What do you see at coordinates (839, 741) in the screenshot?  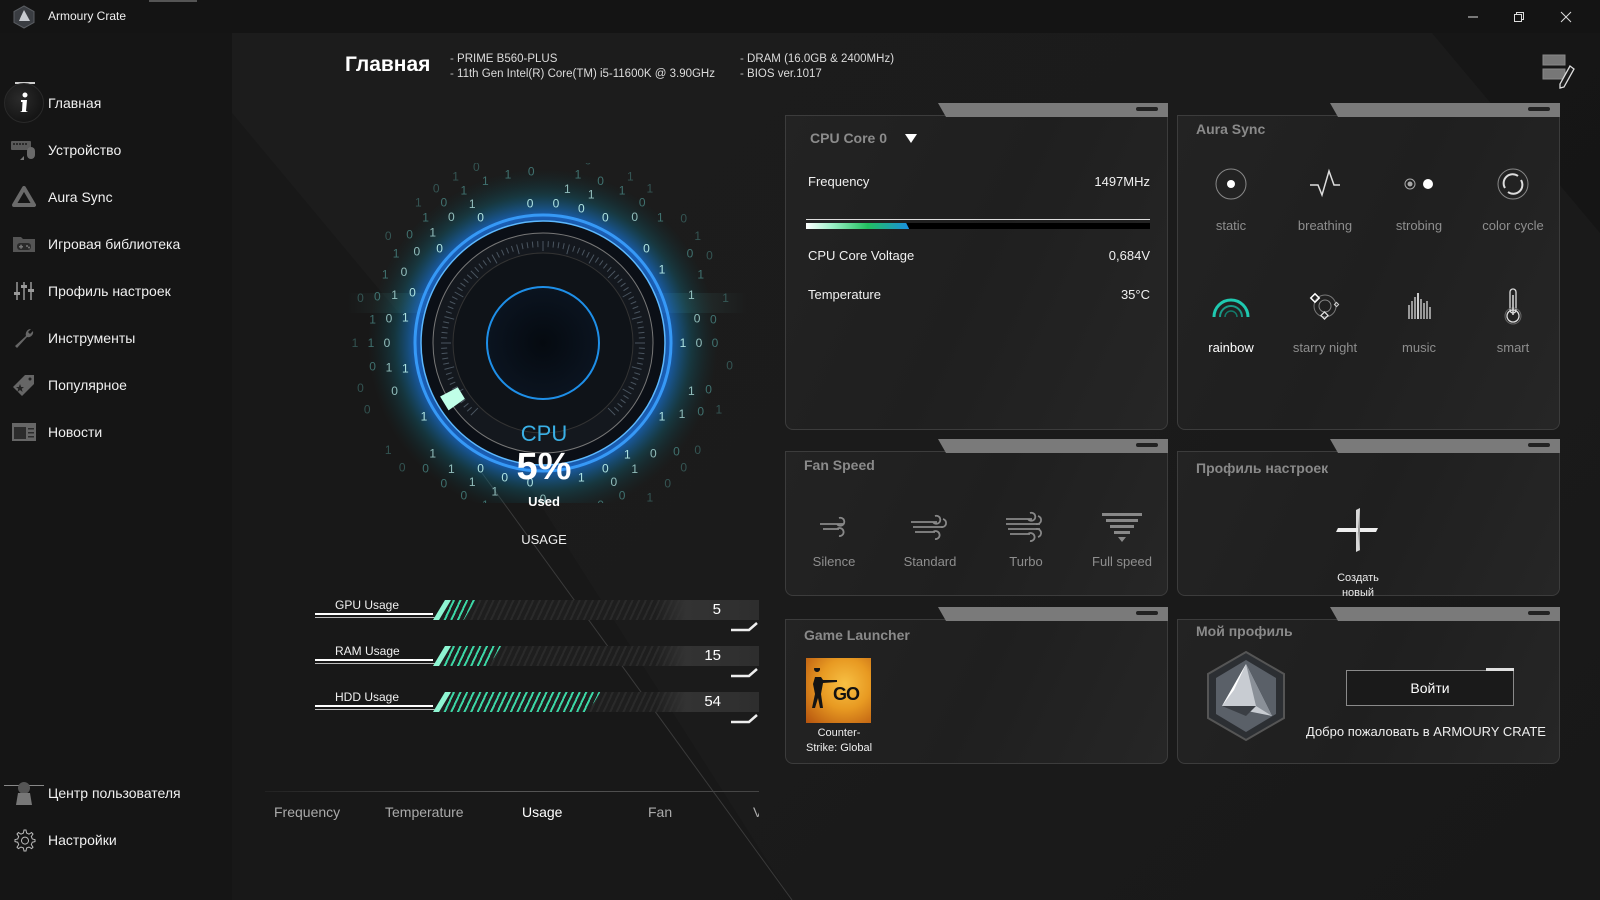 I see `game-title: Counter- Strike: Global` at bounding box center [839, 741].